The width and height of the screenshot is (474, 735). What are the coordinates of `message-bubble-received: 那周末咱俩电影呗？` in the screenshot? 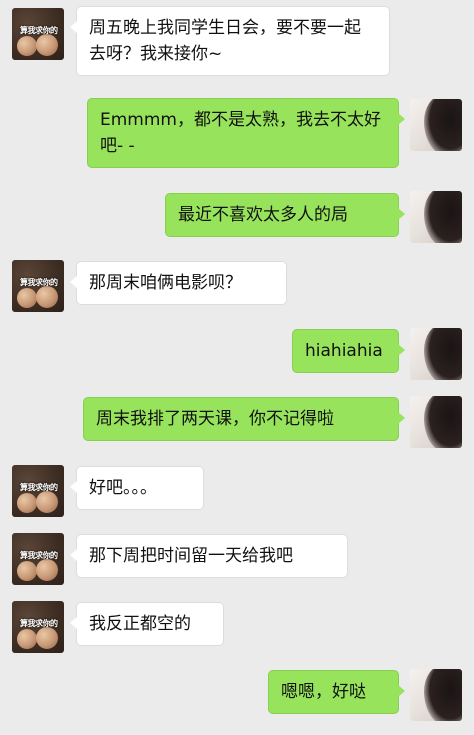 It's located at (178, 283).